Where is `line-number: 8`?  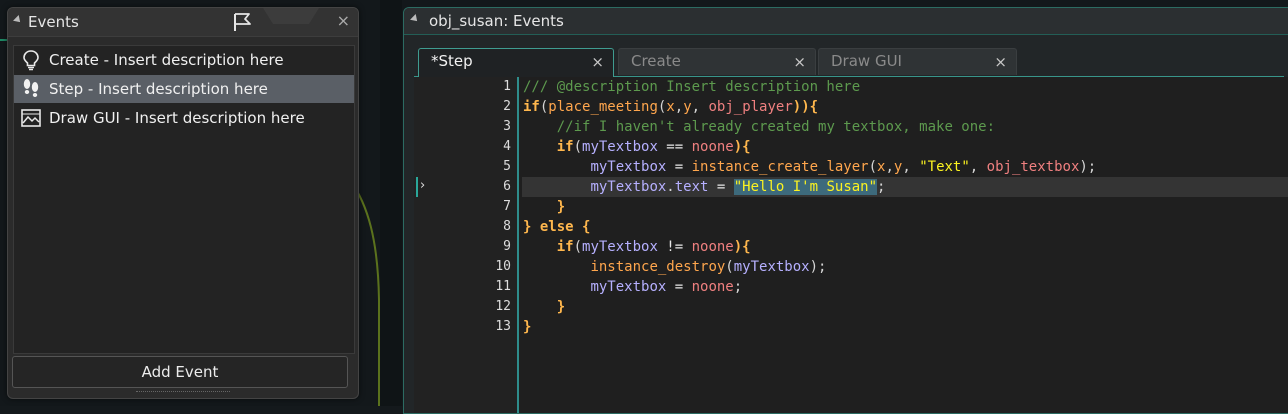
line-number: 8 is located at coordinates (507, 226).